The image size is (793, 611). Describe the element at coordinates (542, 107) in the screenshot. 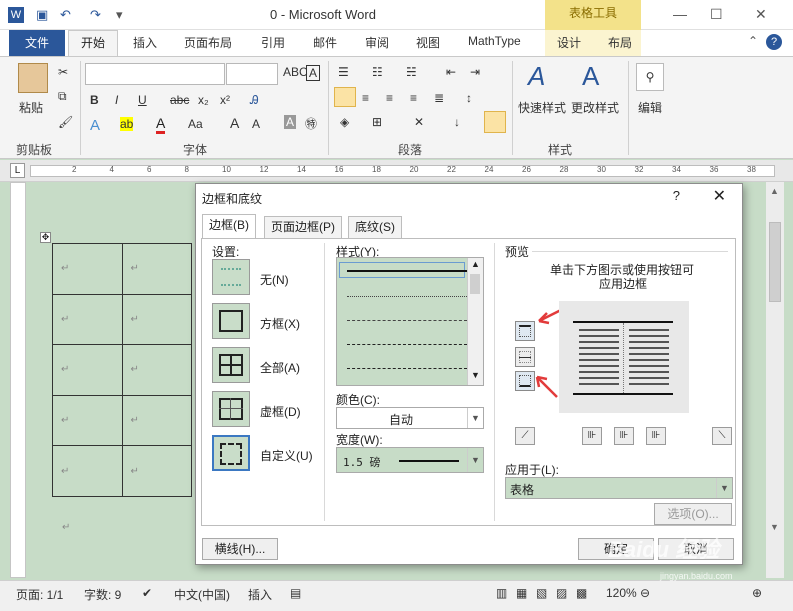

I see `quick-styles-button: 快速样式` at that location.